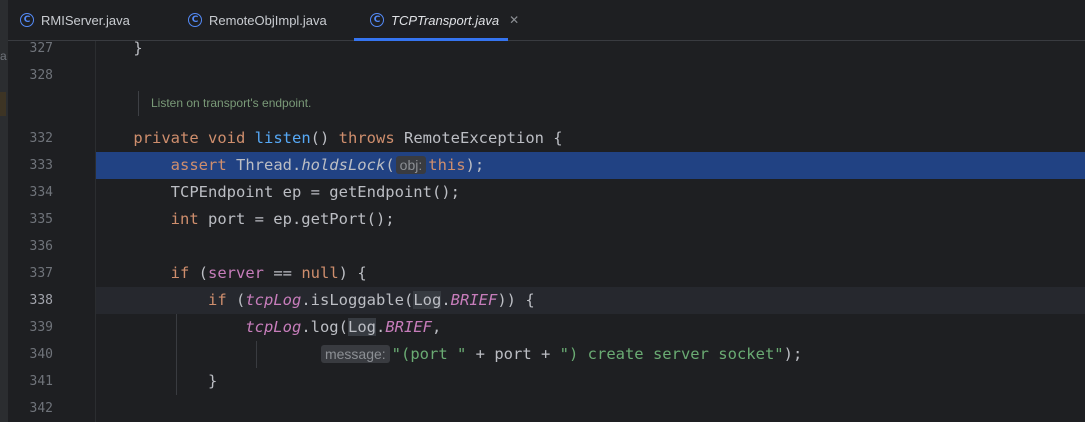  I want to click on line-number: 339, so click(41, 327).